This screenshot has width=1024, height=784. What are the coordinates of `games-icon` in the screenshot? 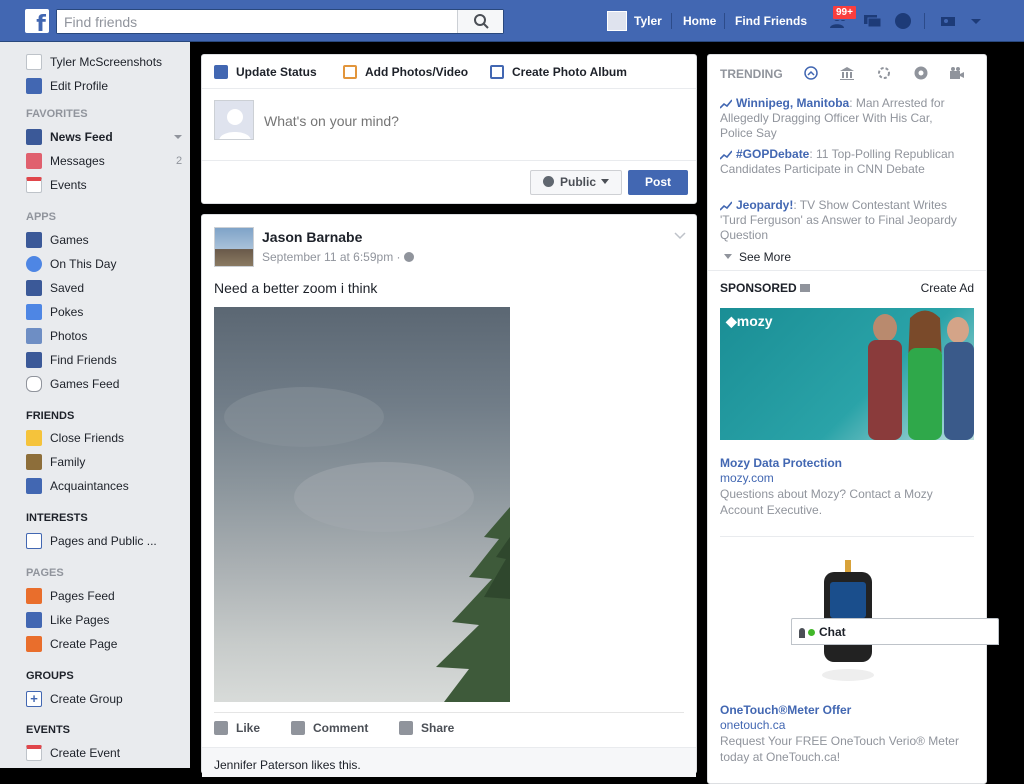 It's located at (34, 240).